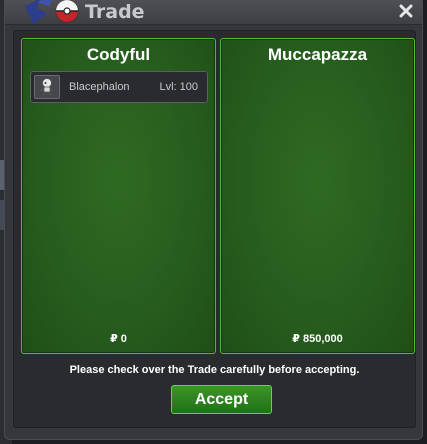 The width and height of the screenshot is (427, 444). I want to click on pokeball-logo-icon, so click(52, 12).